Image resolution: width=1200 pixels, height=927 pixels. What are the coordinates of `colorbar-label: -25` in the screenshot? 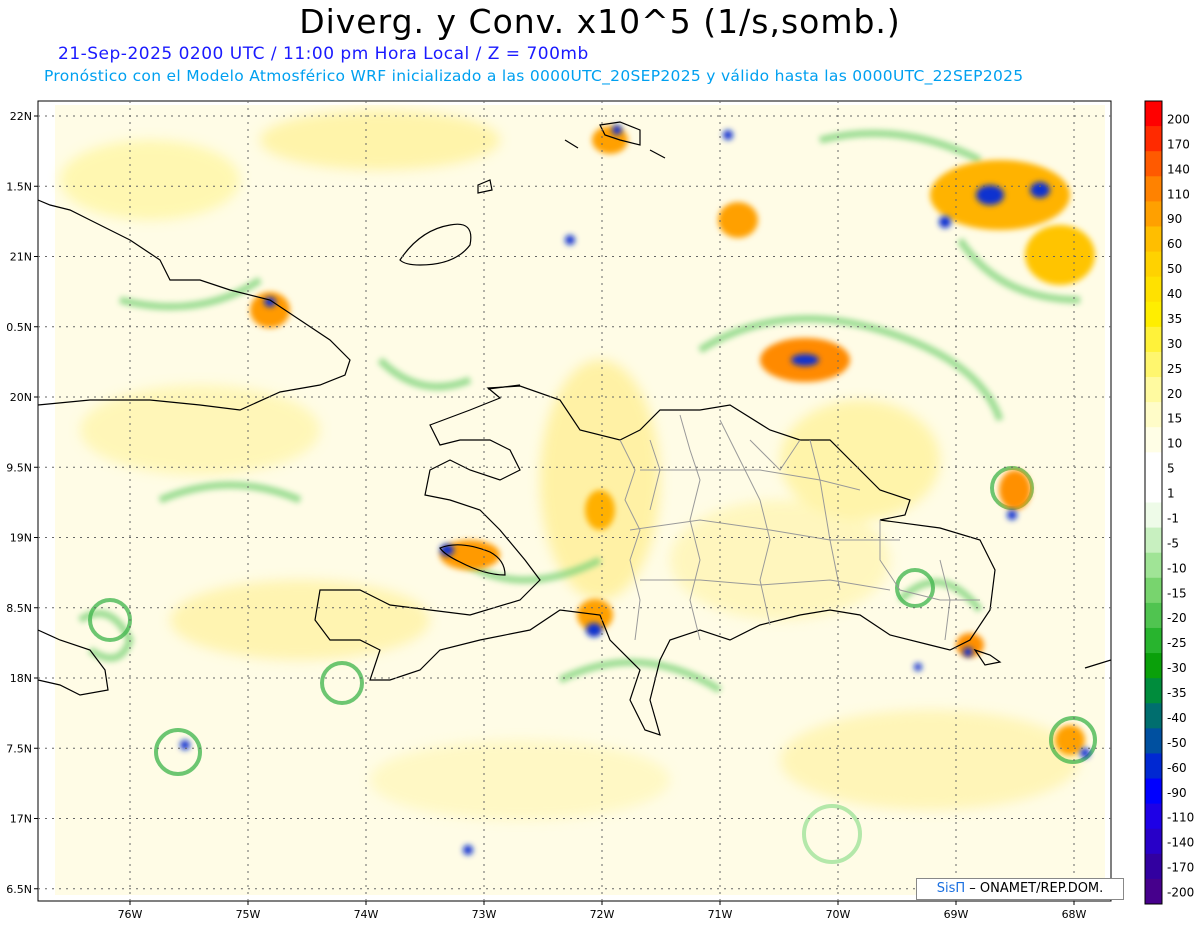 It's located at (1177, 643).